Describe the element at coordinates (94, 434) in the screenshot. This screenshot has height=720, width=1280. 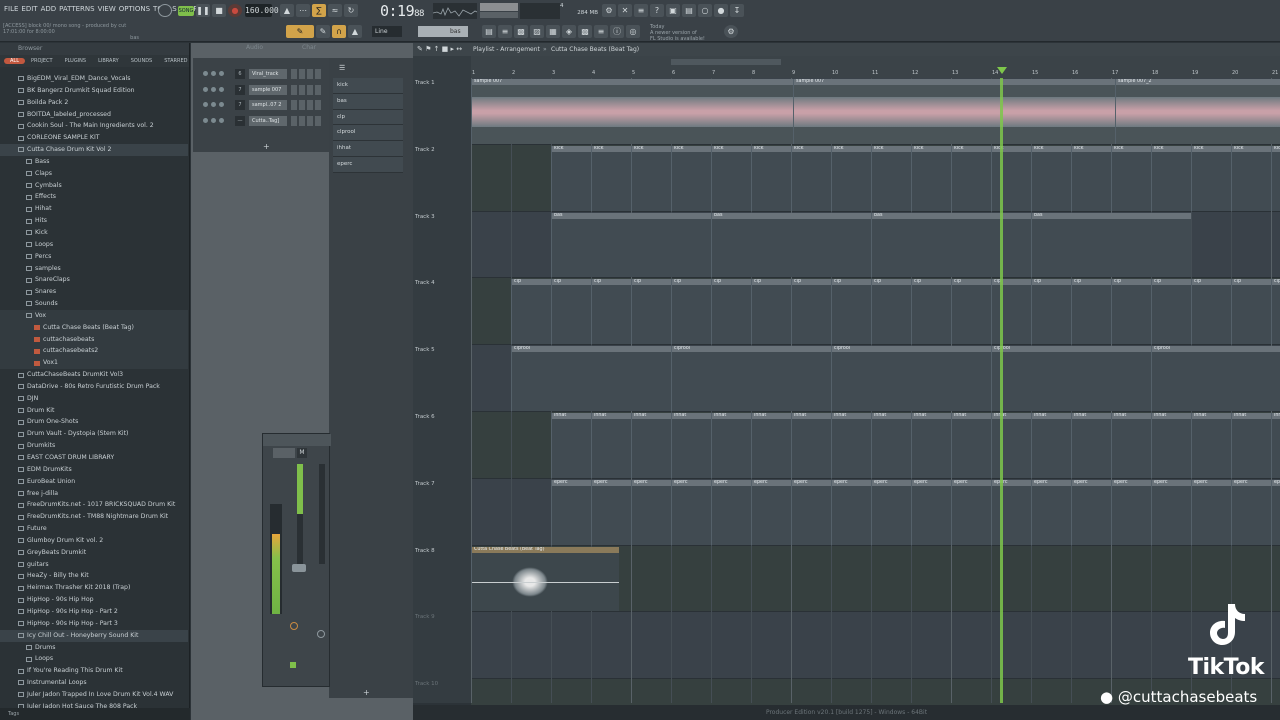
I see `browser-item: Drum Vault - Dystopia (Stem Kit)` at that location.